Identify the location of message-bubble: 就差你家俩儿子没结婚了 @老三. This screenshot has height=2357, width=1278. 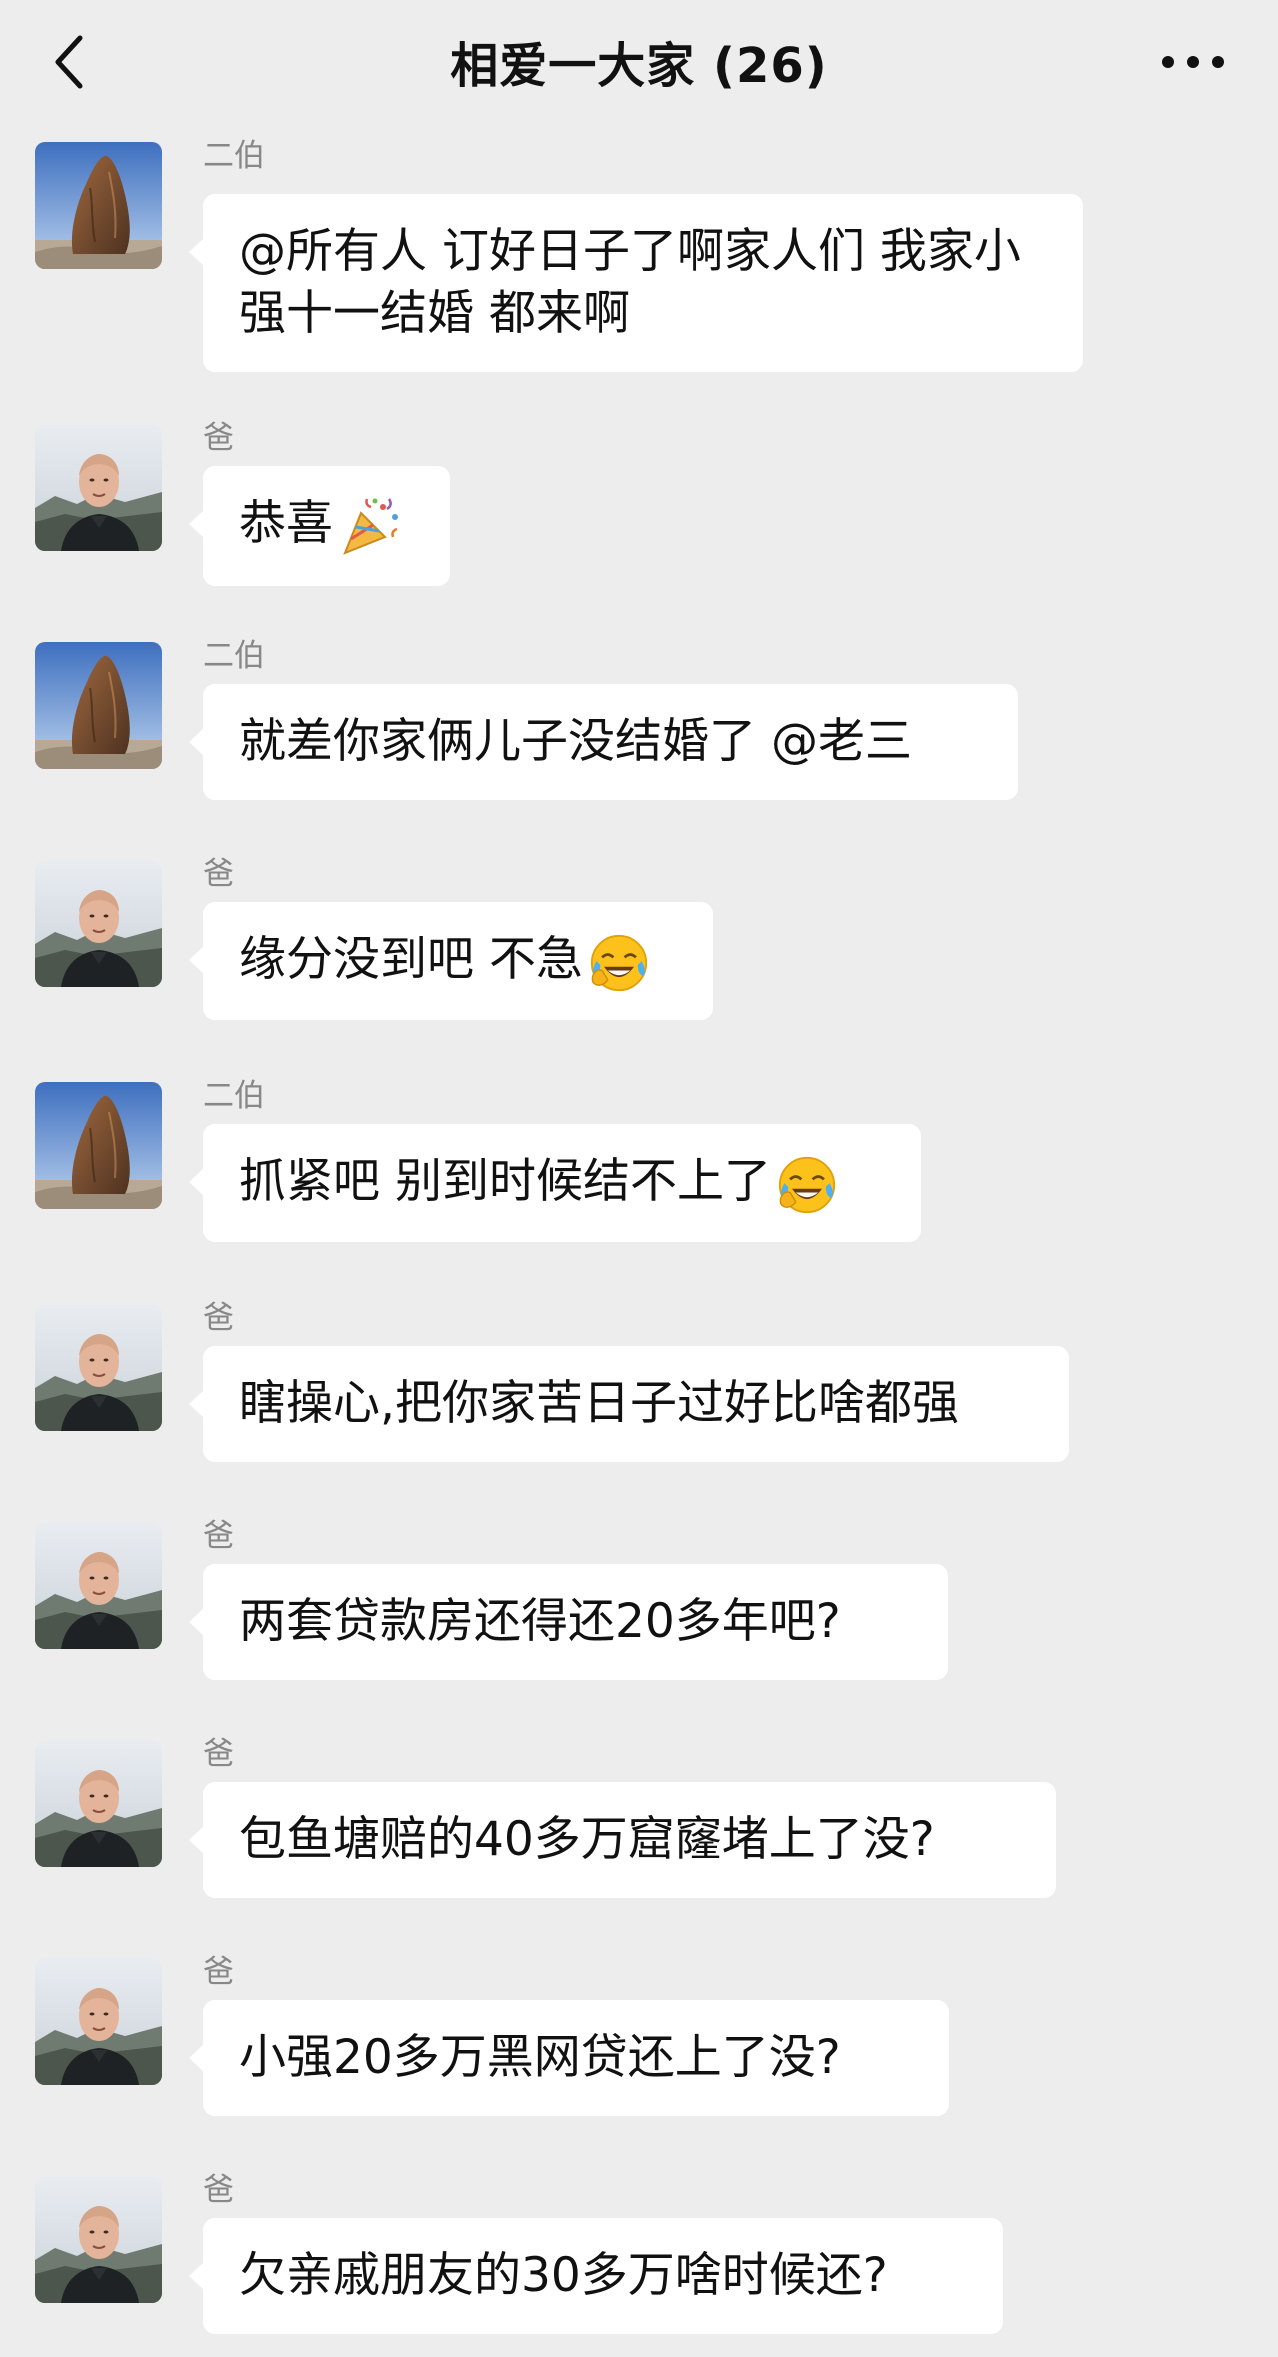
(603, 742).